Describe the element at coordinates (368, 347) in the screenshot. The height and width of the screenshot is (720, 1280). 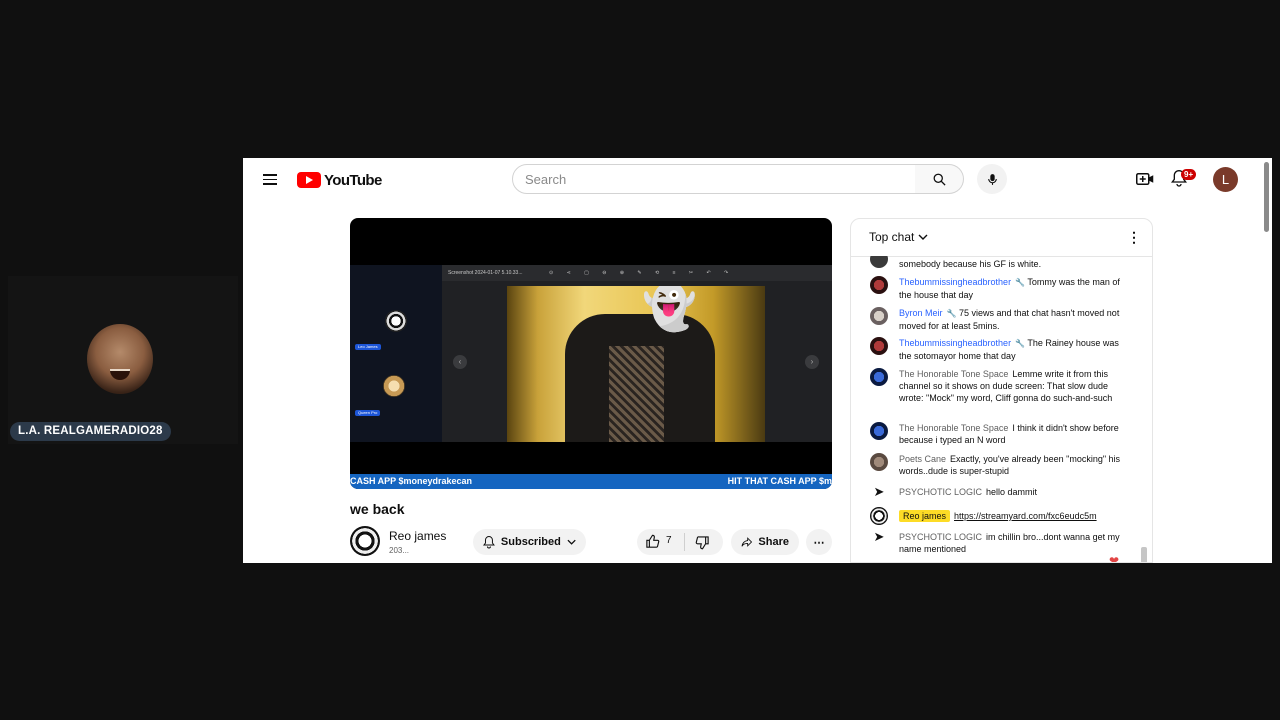
I see `guest-label: Leo James` at that location.